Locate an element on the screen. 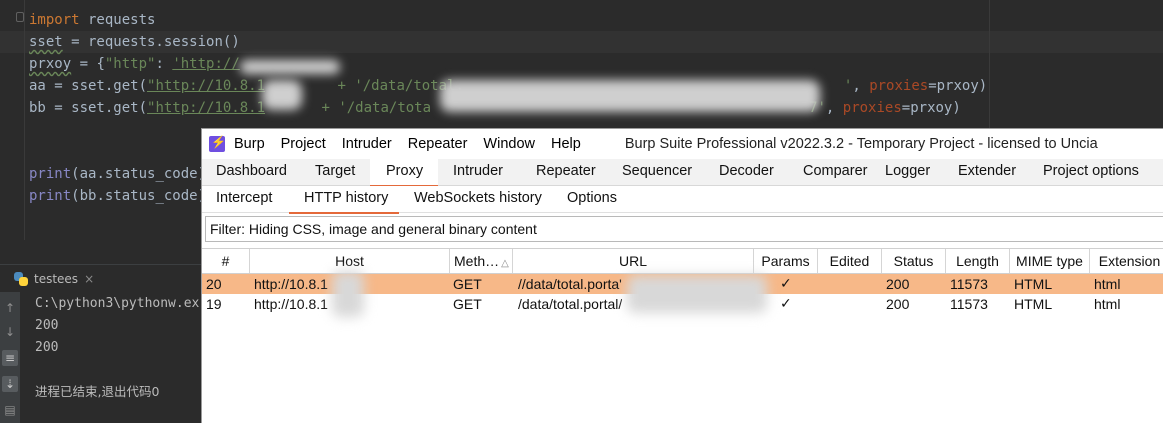 Image resolution: width=1163 pixels, height=423 pixels. tab-intruder: Intruder is located at coordinates (479, 172).